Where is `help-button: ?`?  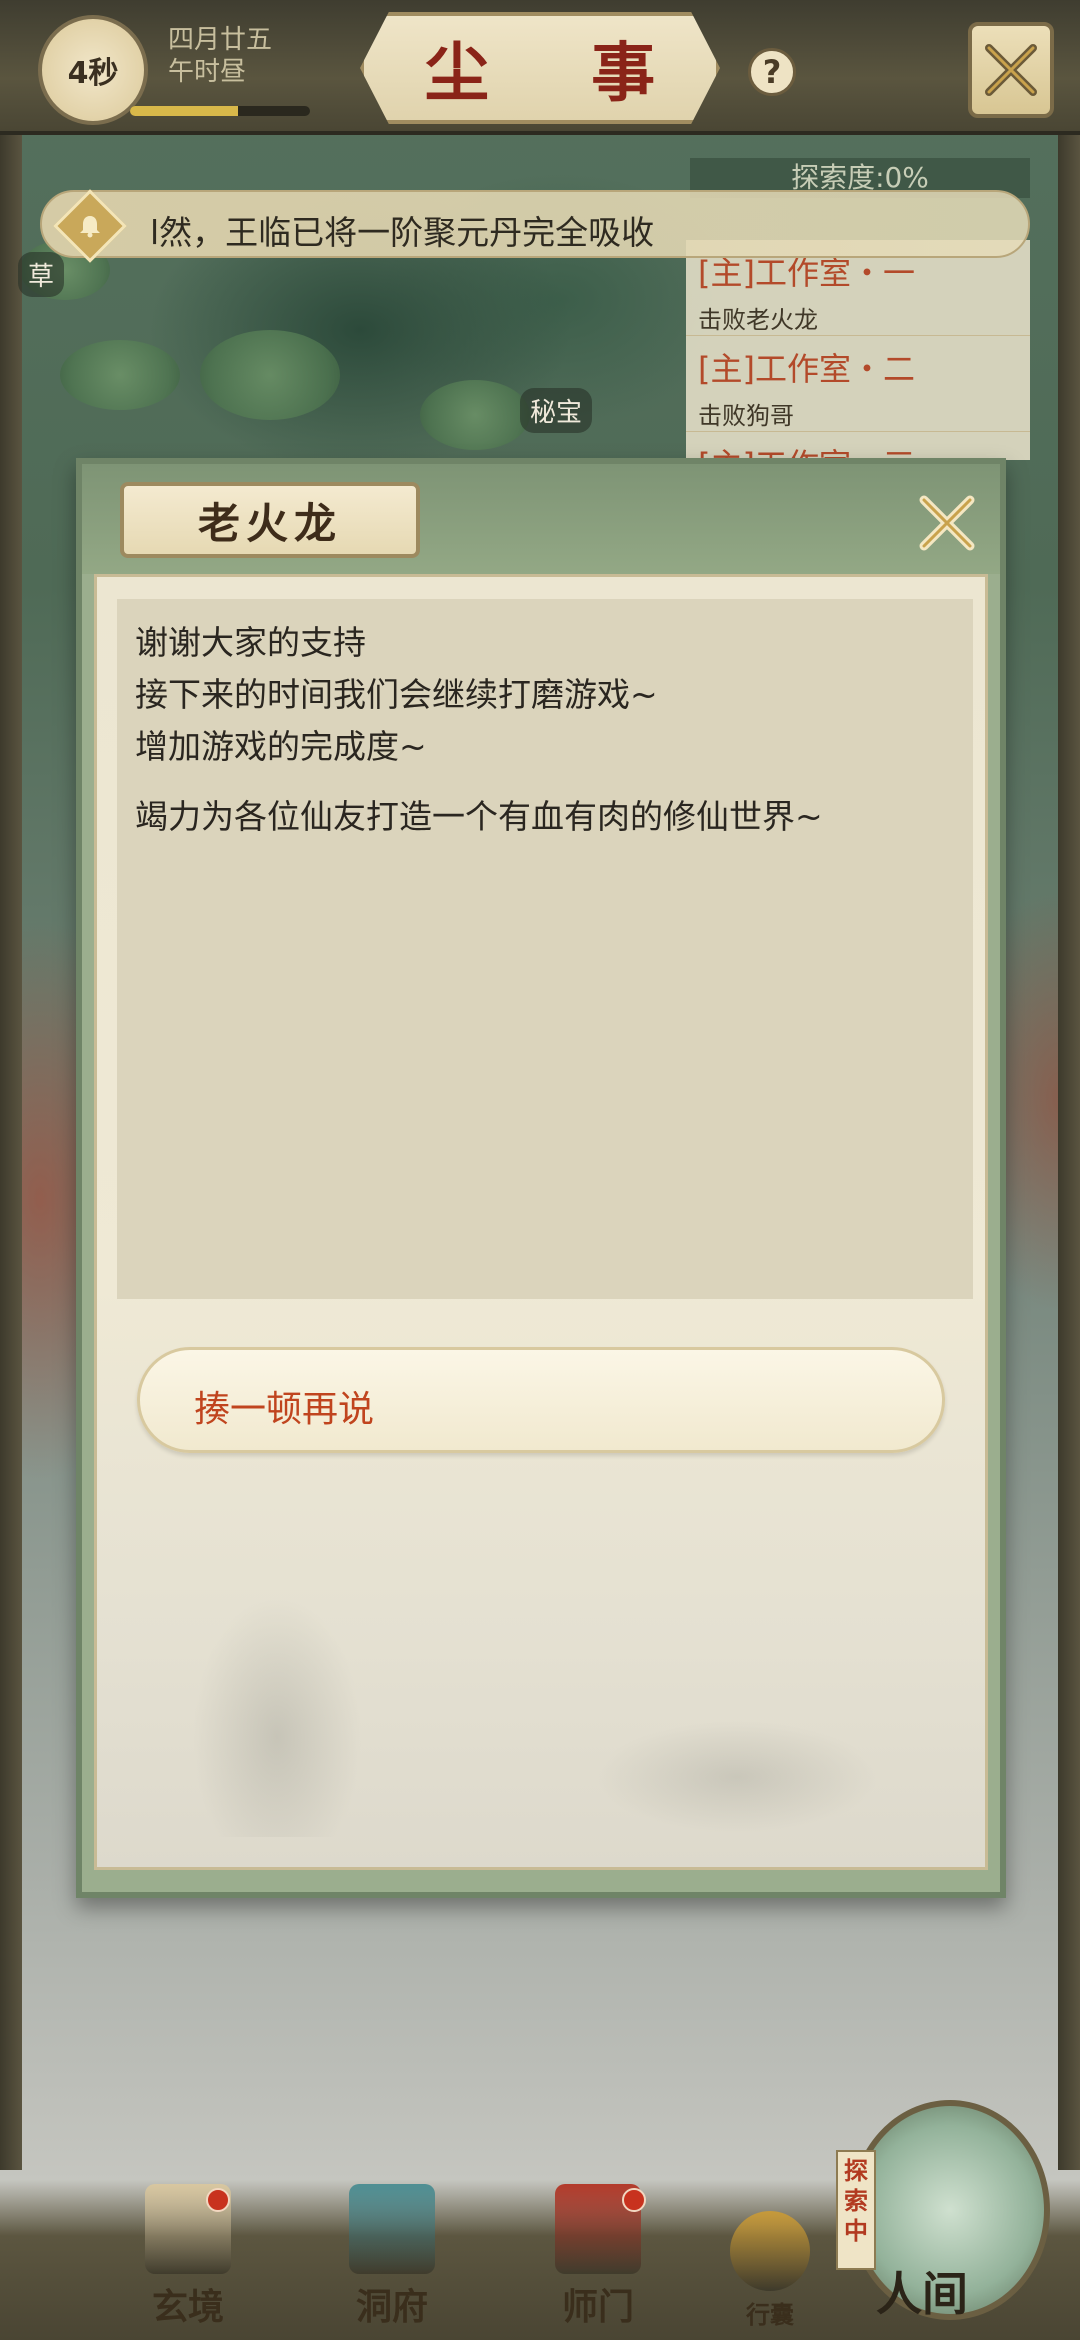 help-button: ? is located at coordinates (772, 72).